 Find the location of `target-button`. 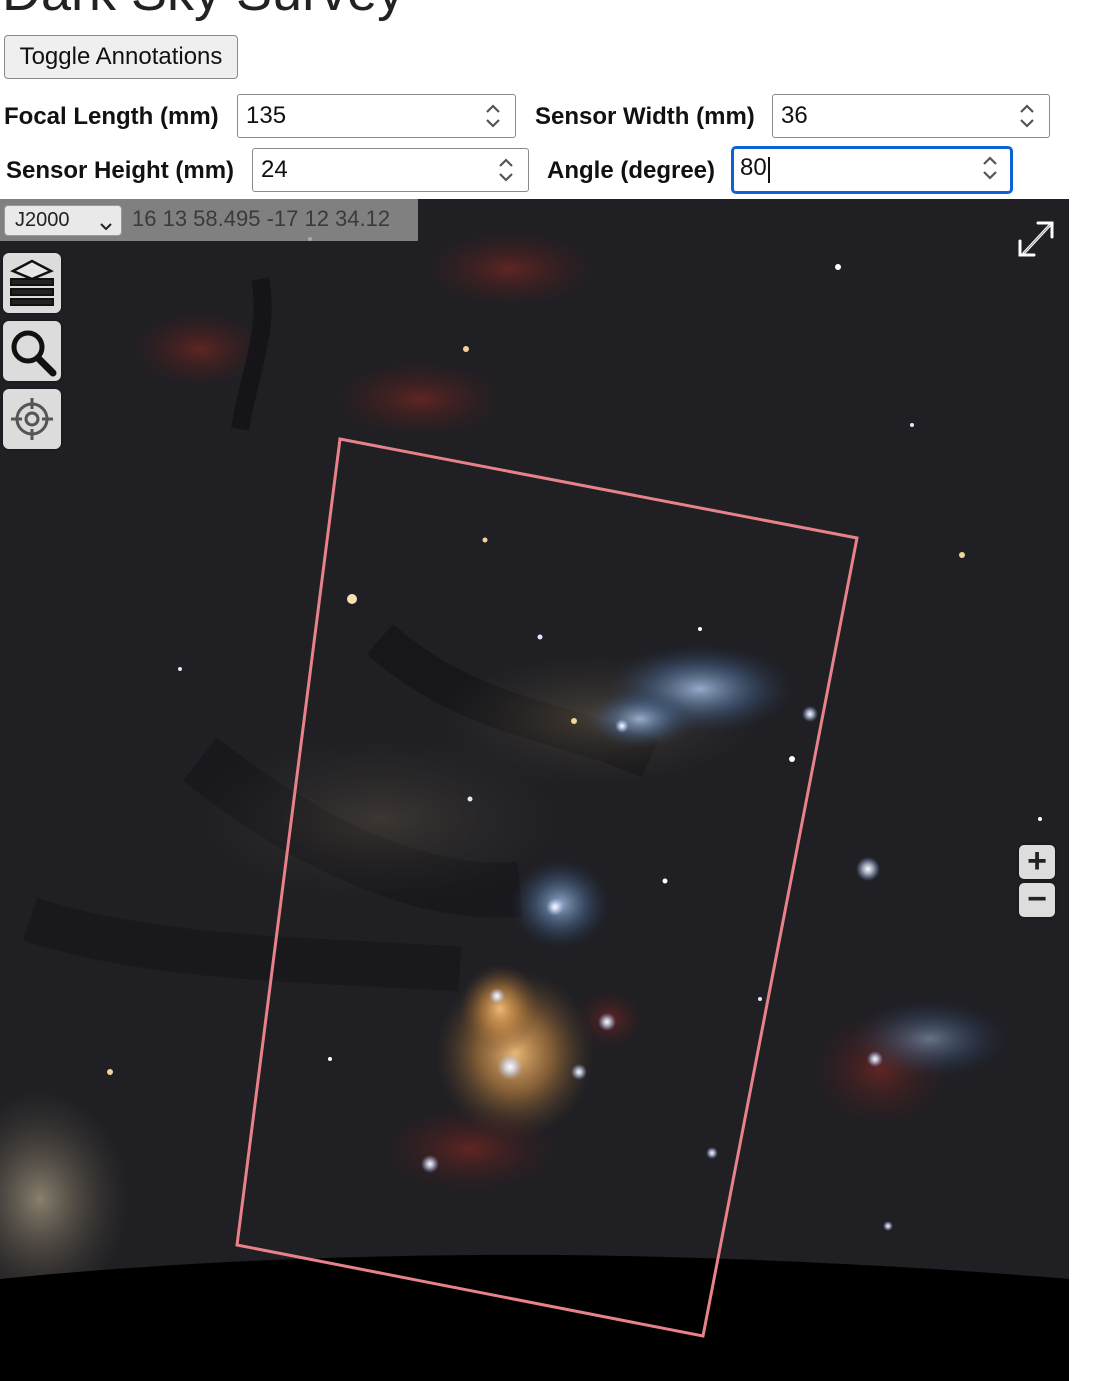

target-button is located at coordinates (32, 419).